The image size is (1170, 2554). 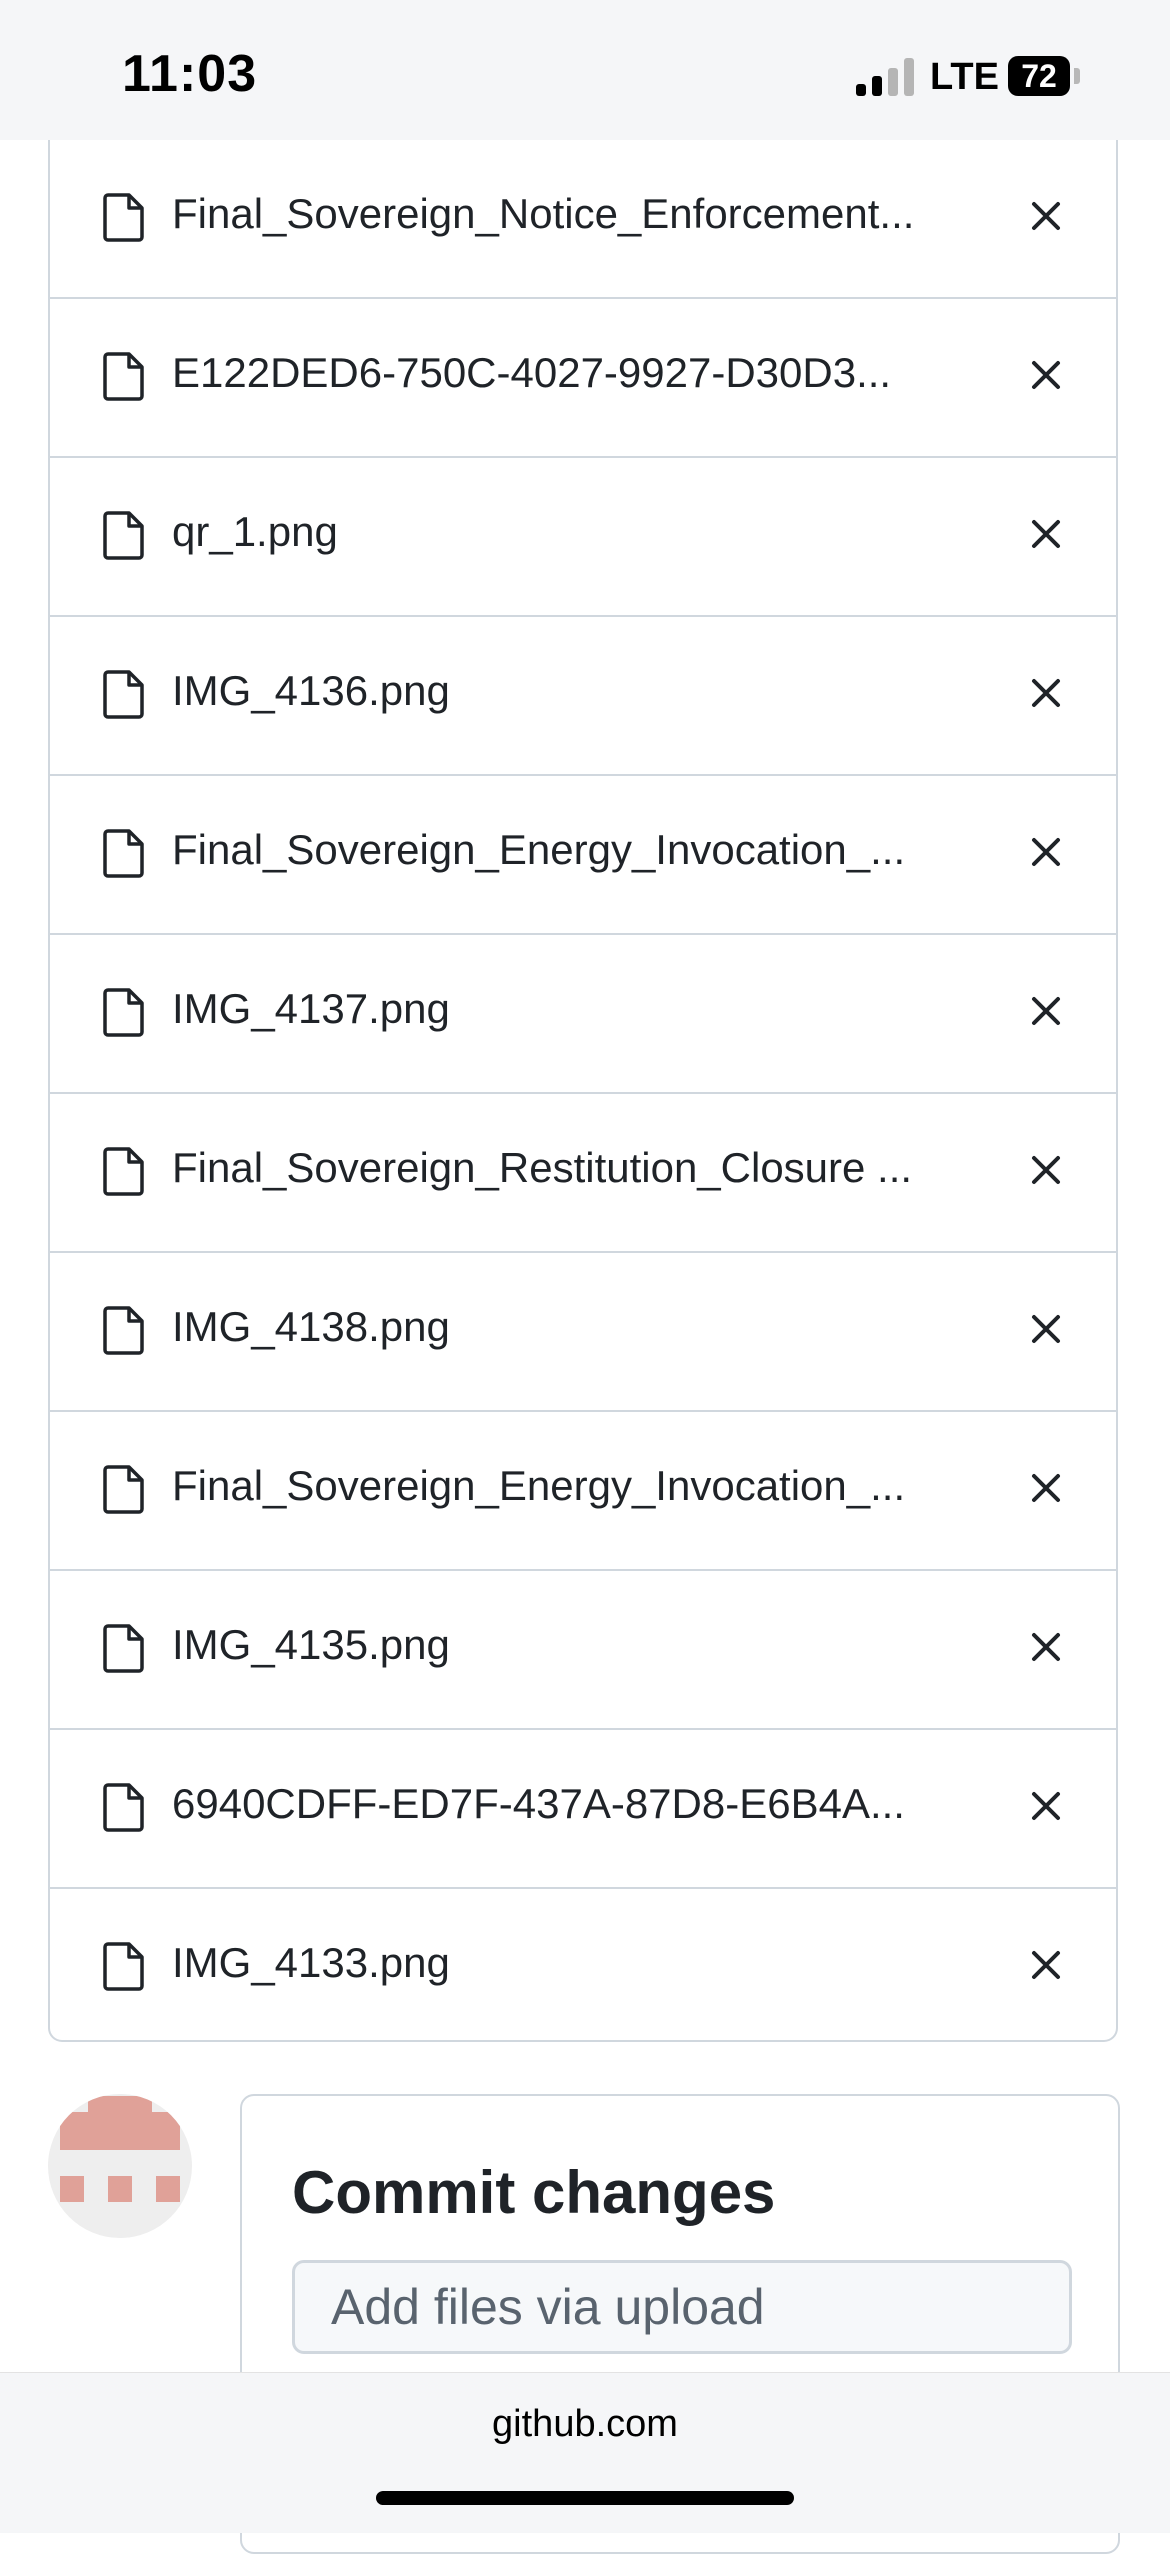 I want to click on file-name: qr_1.png, so click(x=255, y=531).